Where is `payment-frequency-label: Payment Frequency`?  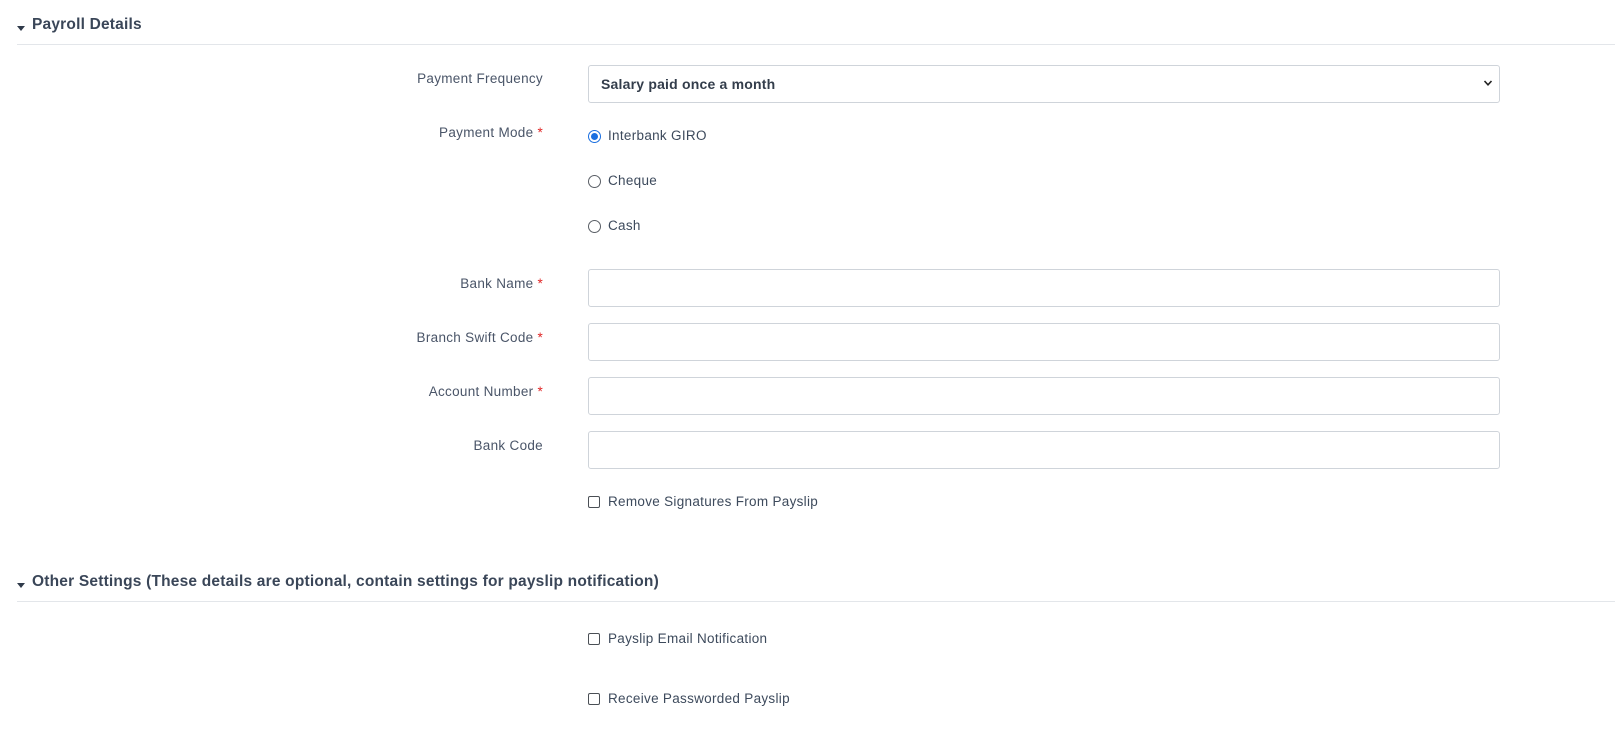 payment-frequency-label: Payment Frequency is located at coordinates (480, 78).